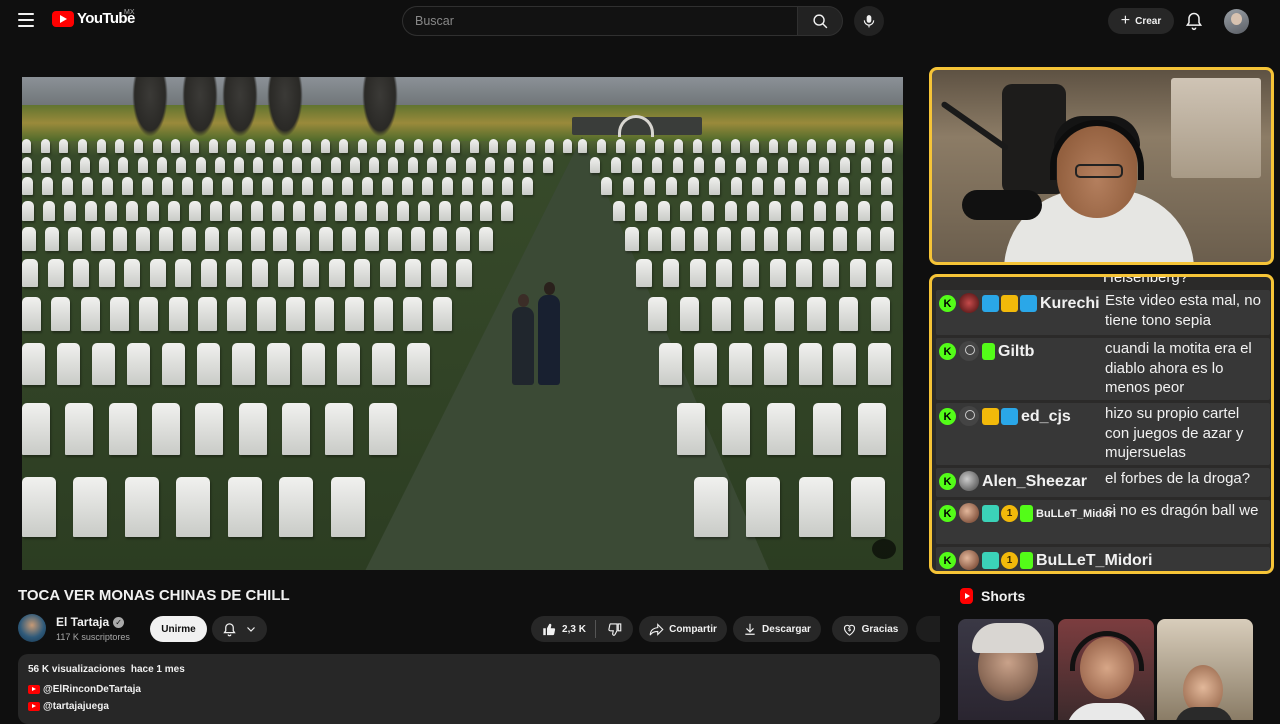 This screenshot has width=1280, height=724. I want to click on view-count: 56 K visualizaciones, so click(77, 669).